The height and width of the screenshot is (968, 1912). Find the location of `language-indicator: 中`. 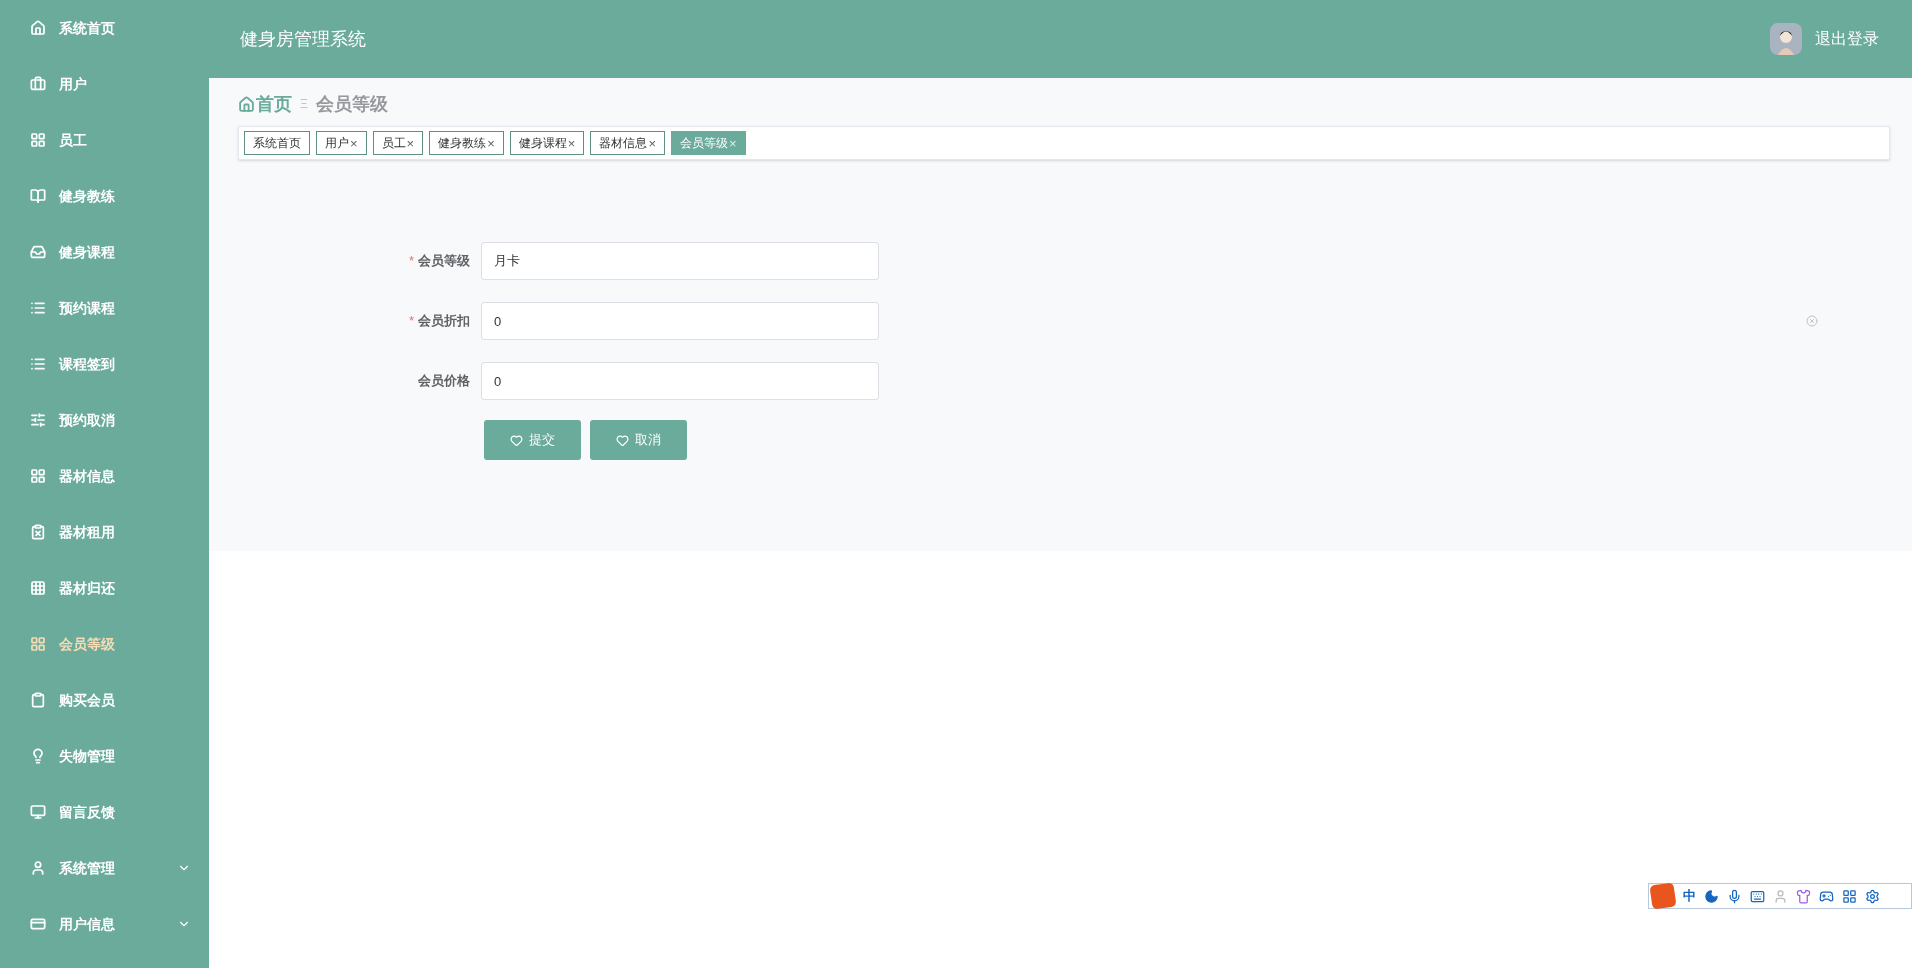

language-indicator: 中 is located at coordinates (1689, 896).